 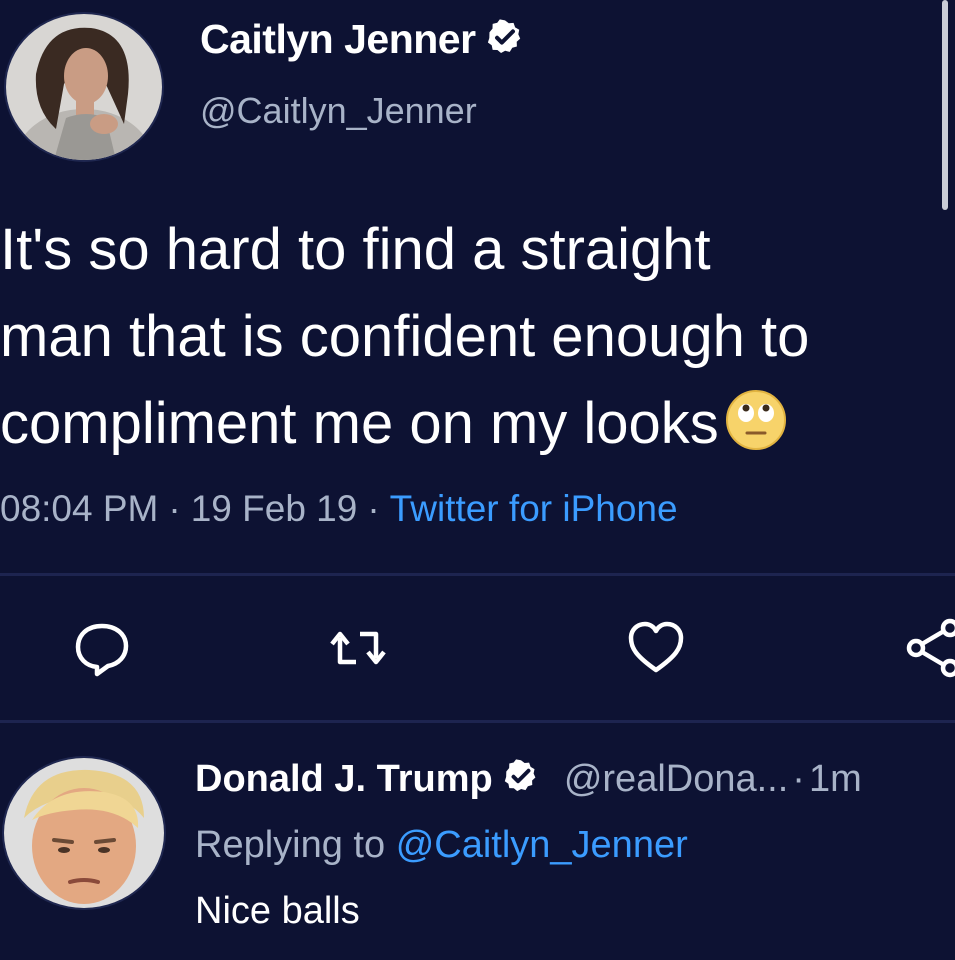 I want to click on replying-to: Replying to @Caitlyn_Jenner, so click(x=441, y=845).